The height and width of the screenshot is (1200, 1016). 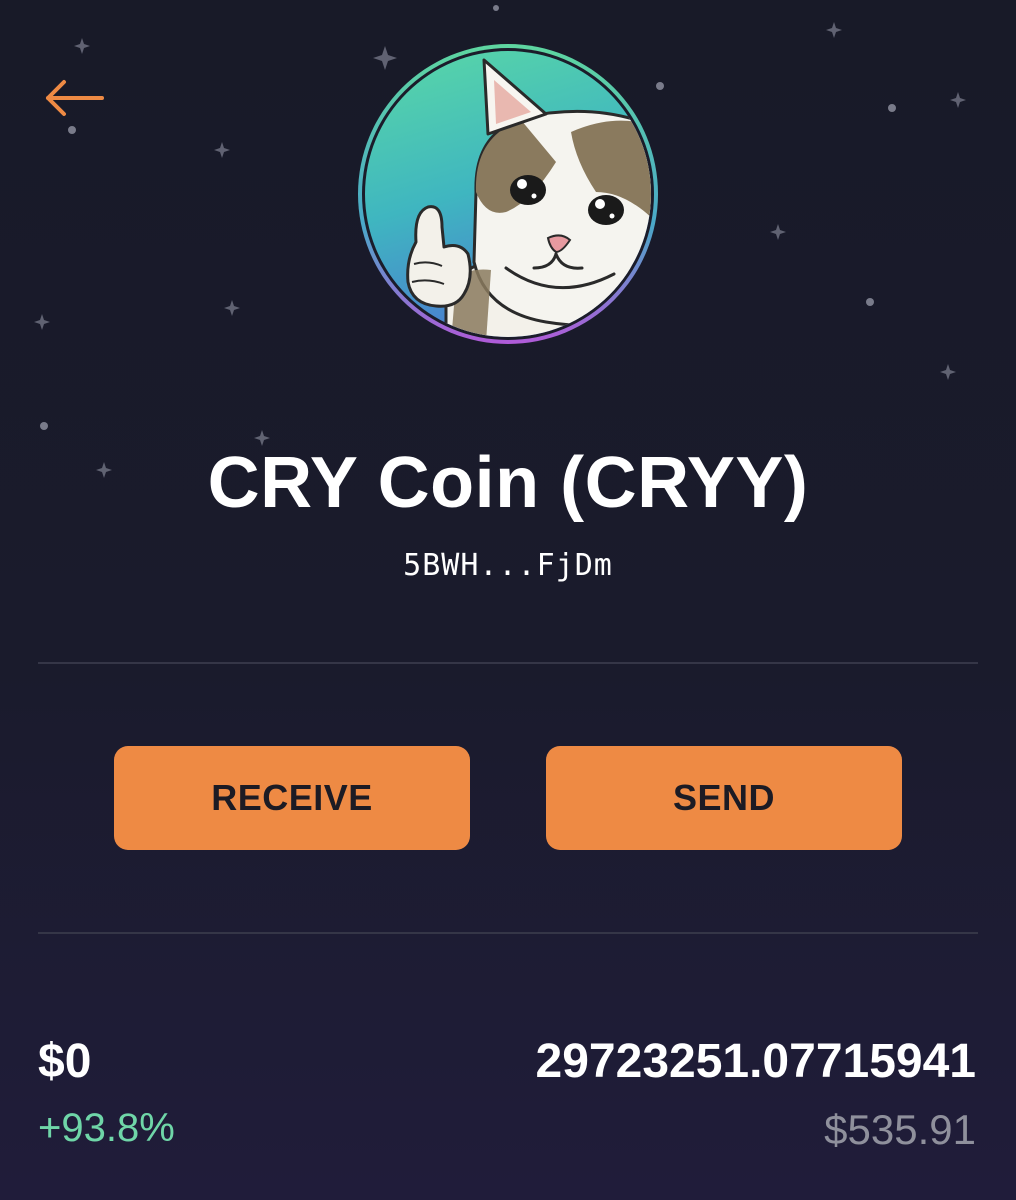 I want to click on send-button: SEND, so click(x=724, y=798).